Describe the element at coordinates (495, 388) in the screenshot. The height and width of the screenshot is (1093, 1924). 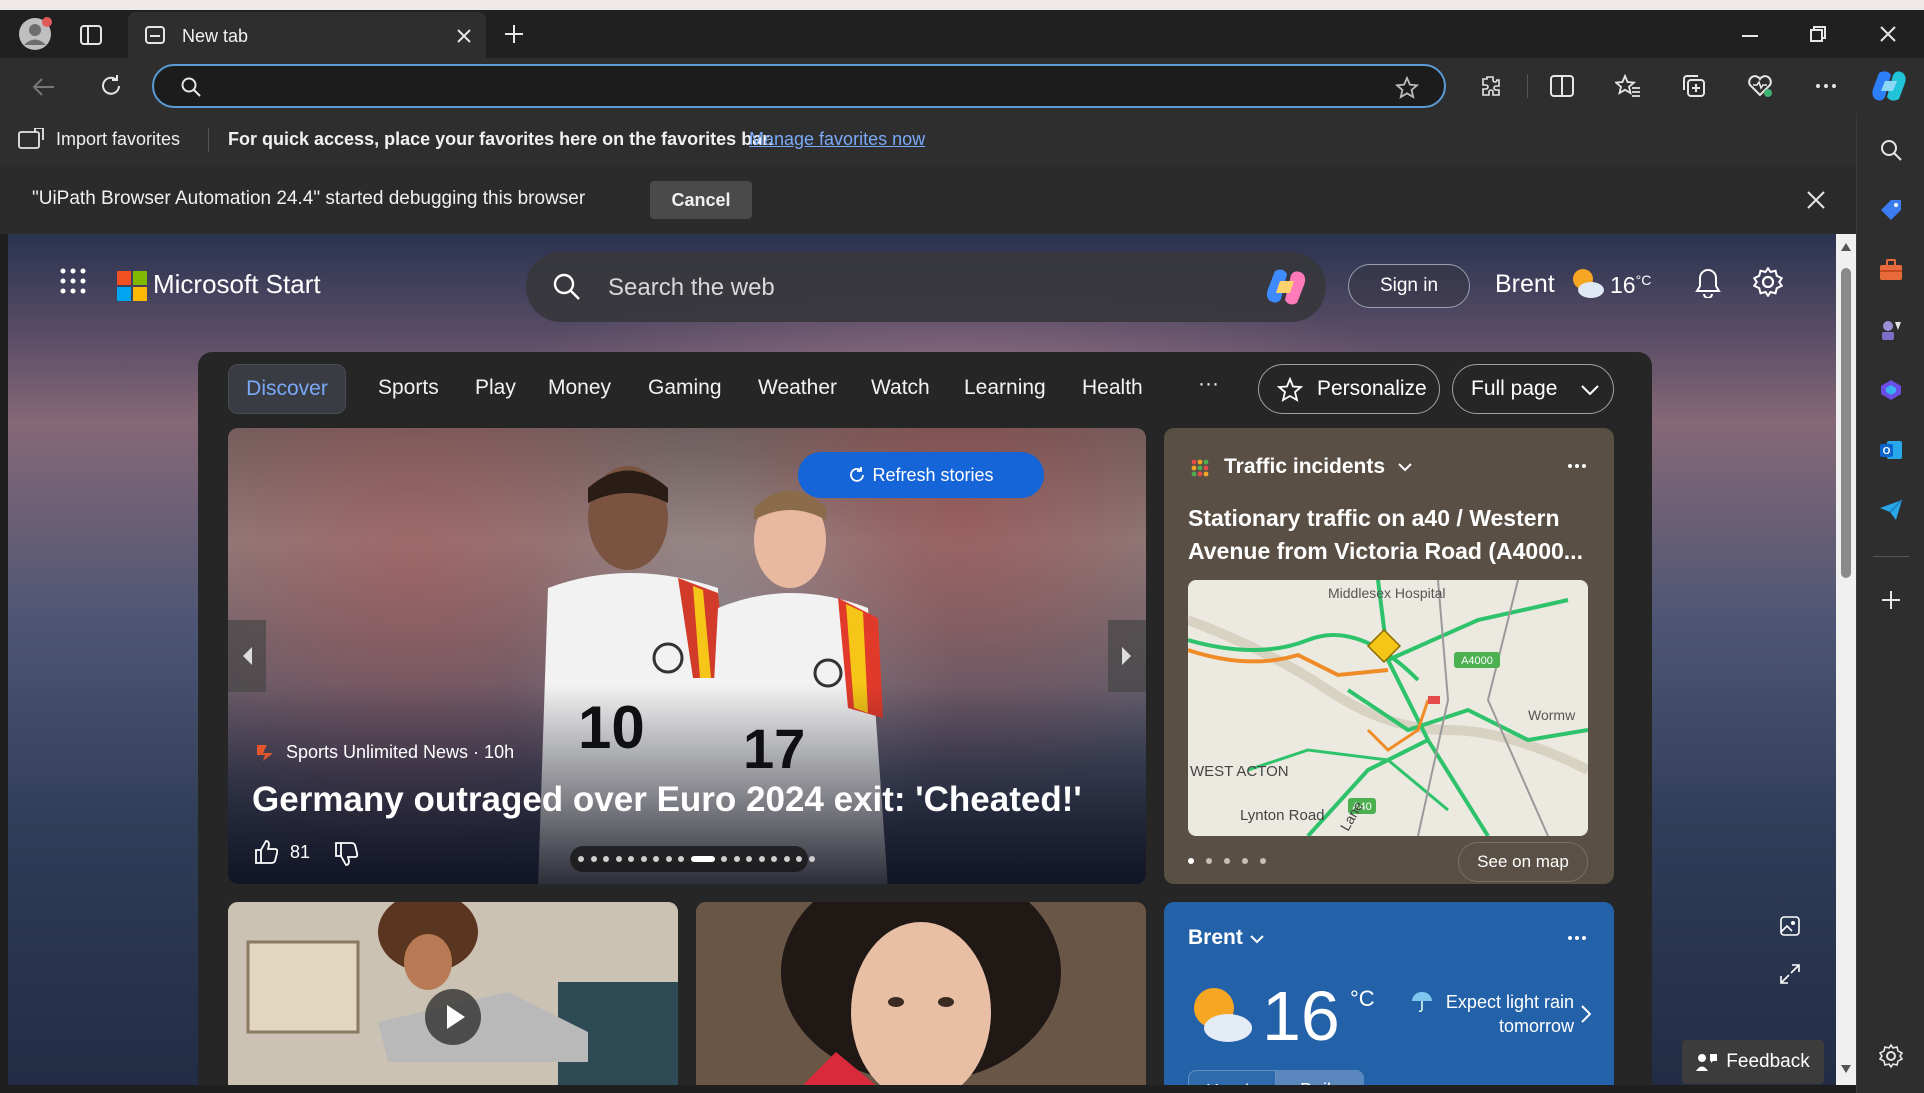
I see `tab-play: Play` at that location.